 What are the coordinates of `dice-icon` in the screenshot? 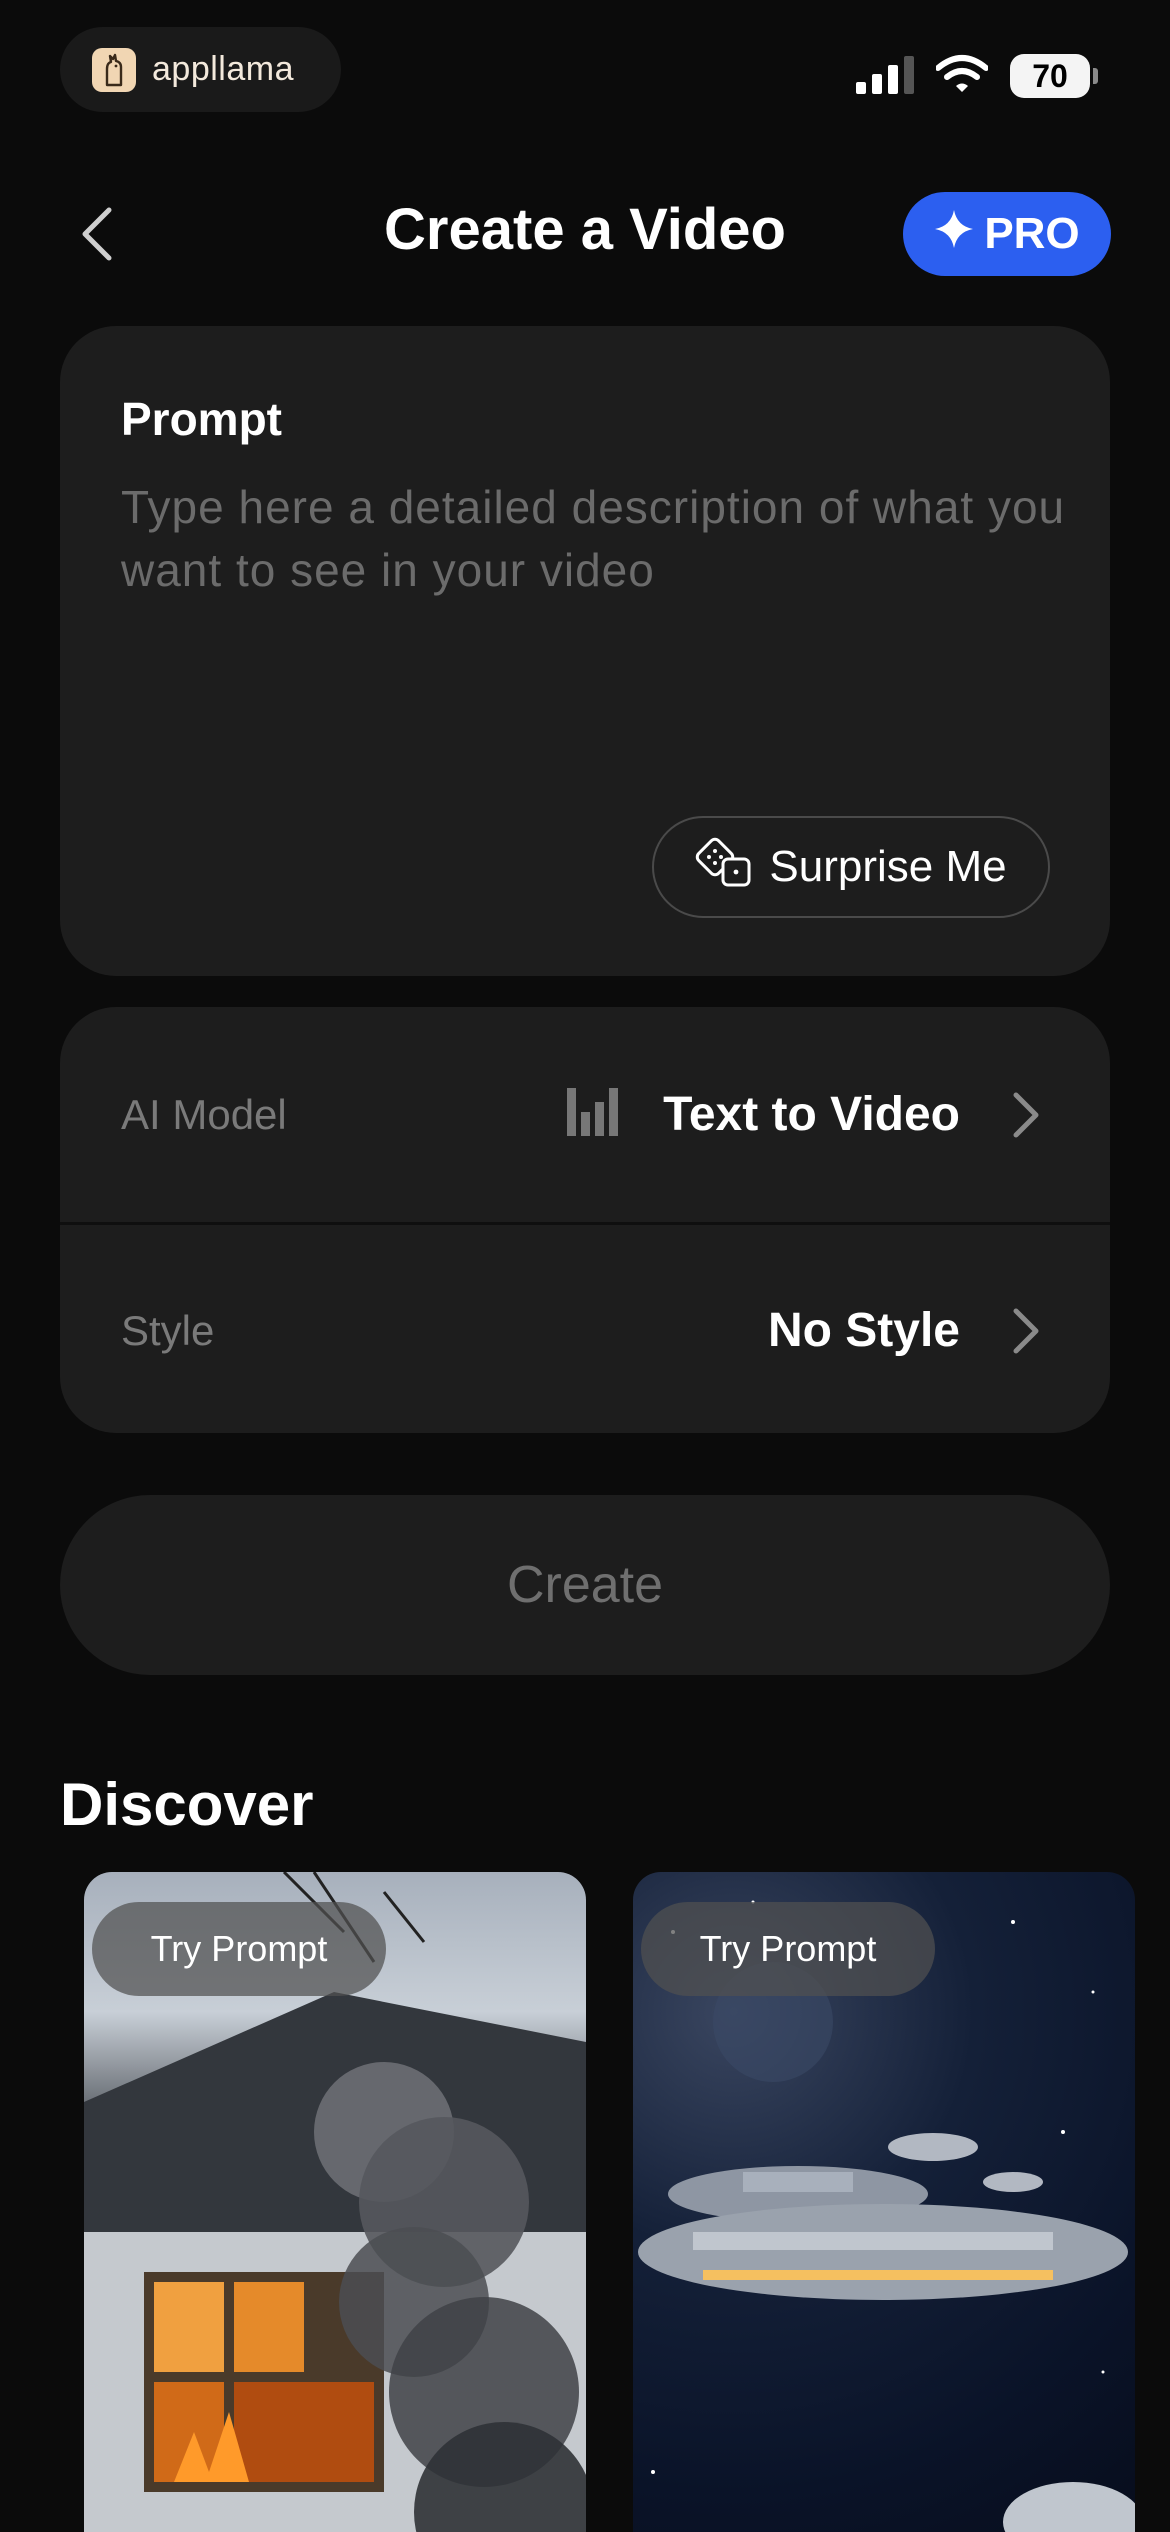 It's located at (725, 867).